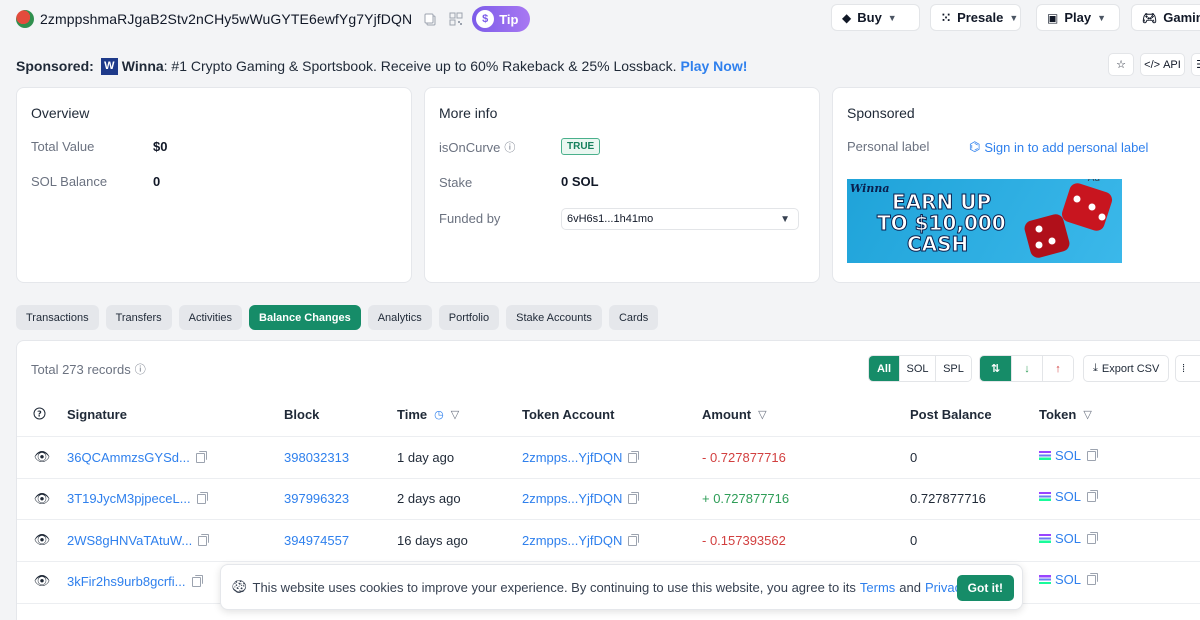 Image resolution: width=1200 pixels, height=620 pixels. What do you see at coordinates (1195, 64) in the screenshot?
I see `menu-button: ☰` at bounding box center [1195, 64].